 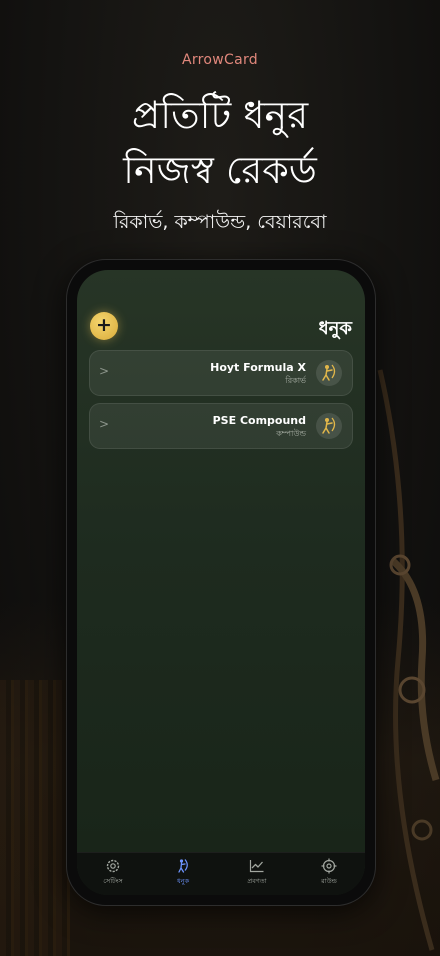 What do you see at coordinates (220, 115) in the screenshot?
I see `hero-title-line-1: প্রতিটি ধনুর` at bounding box center [220, 115].